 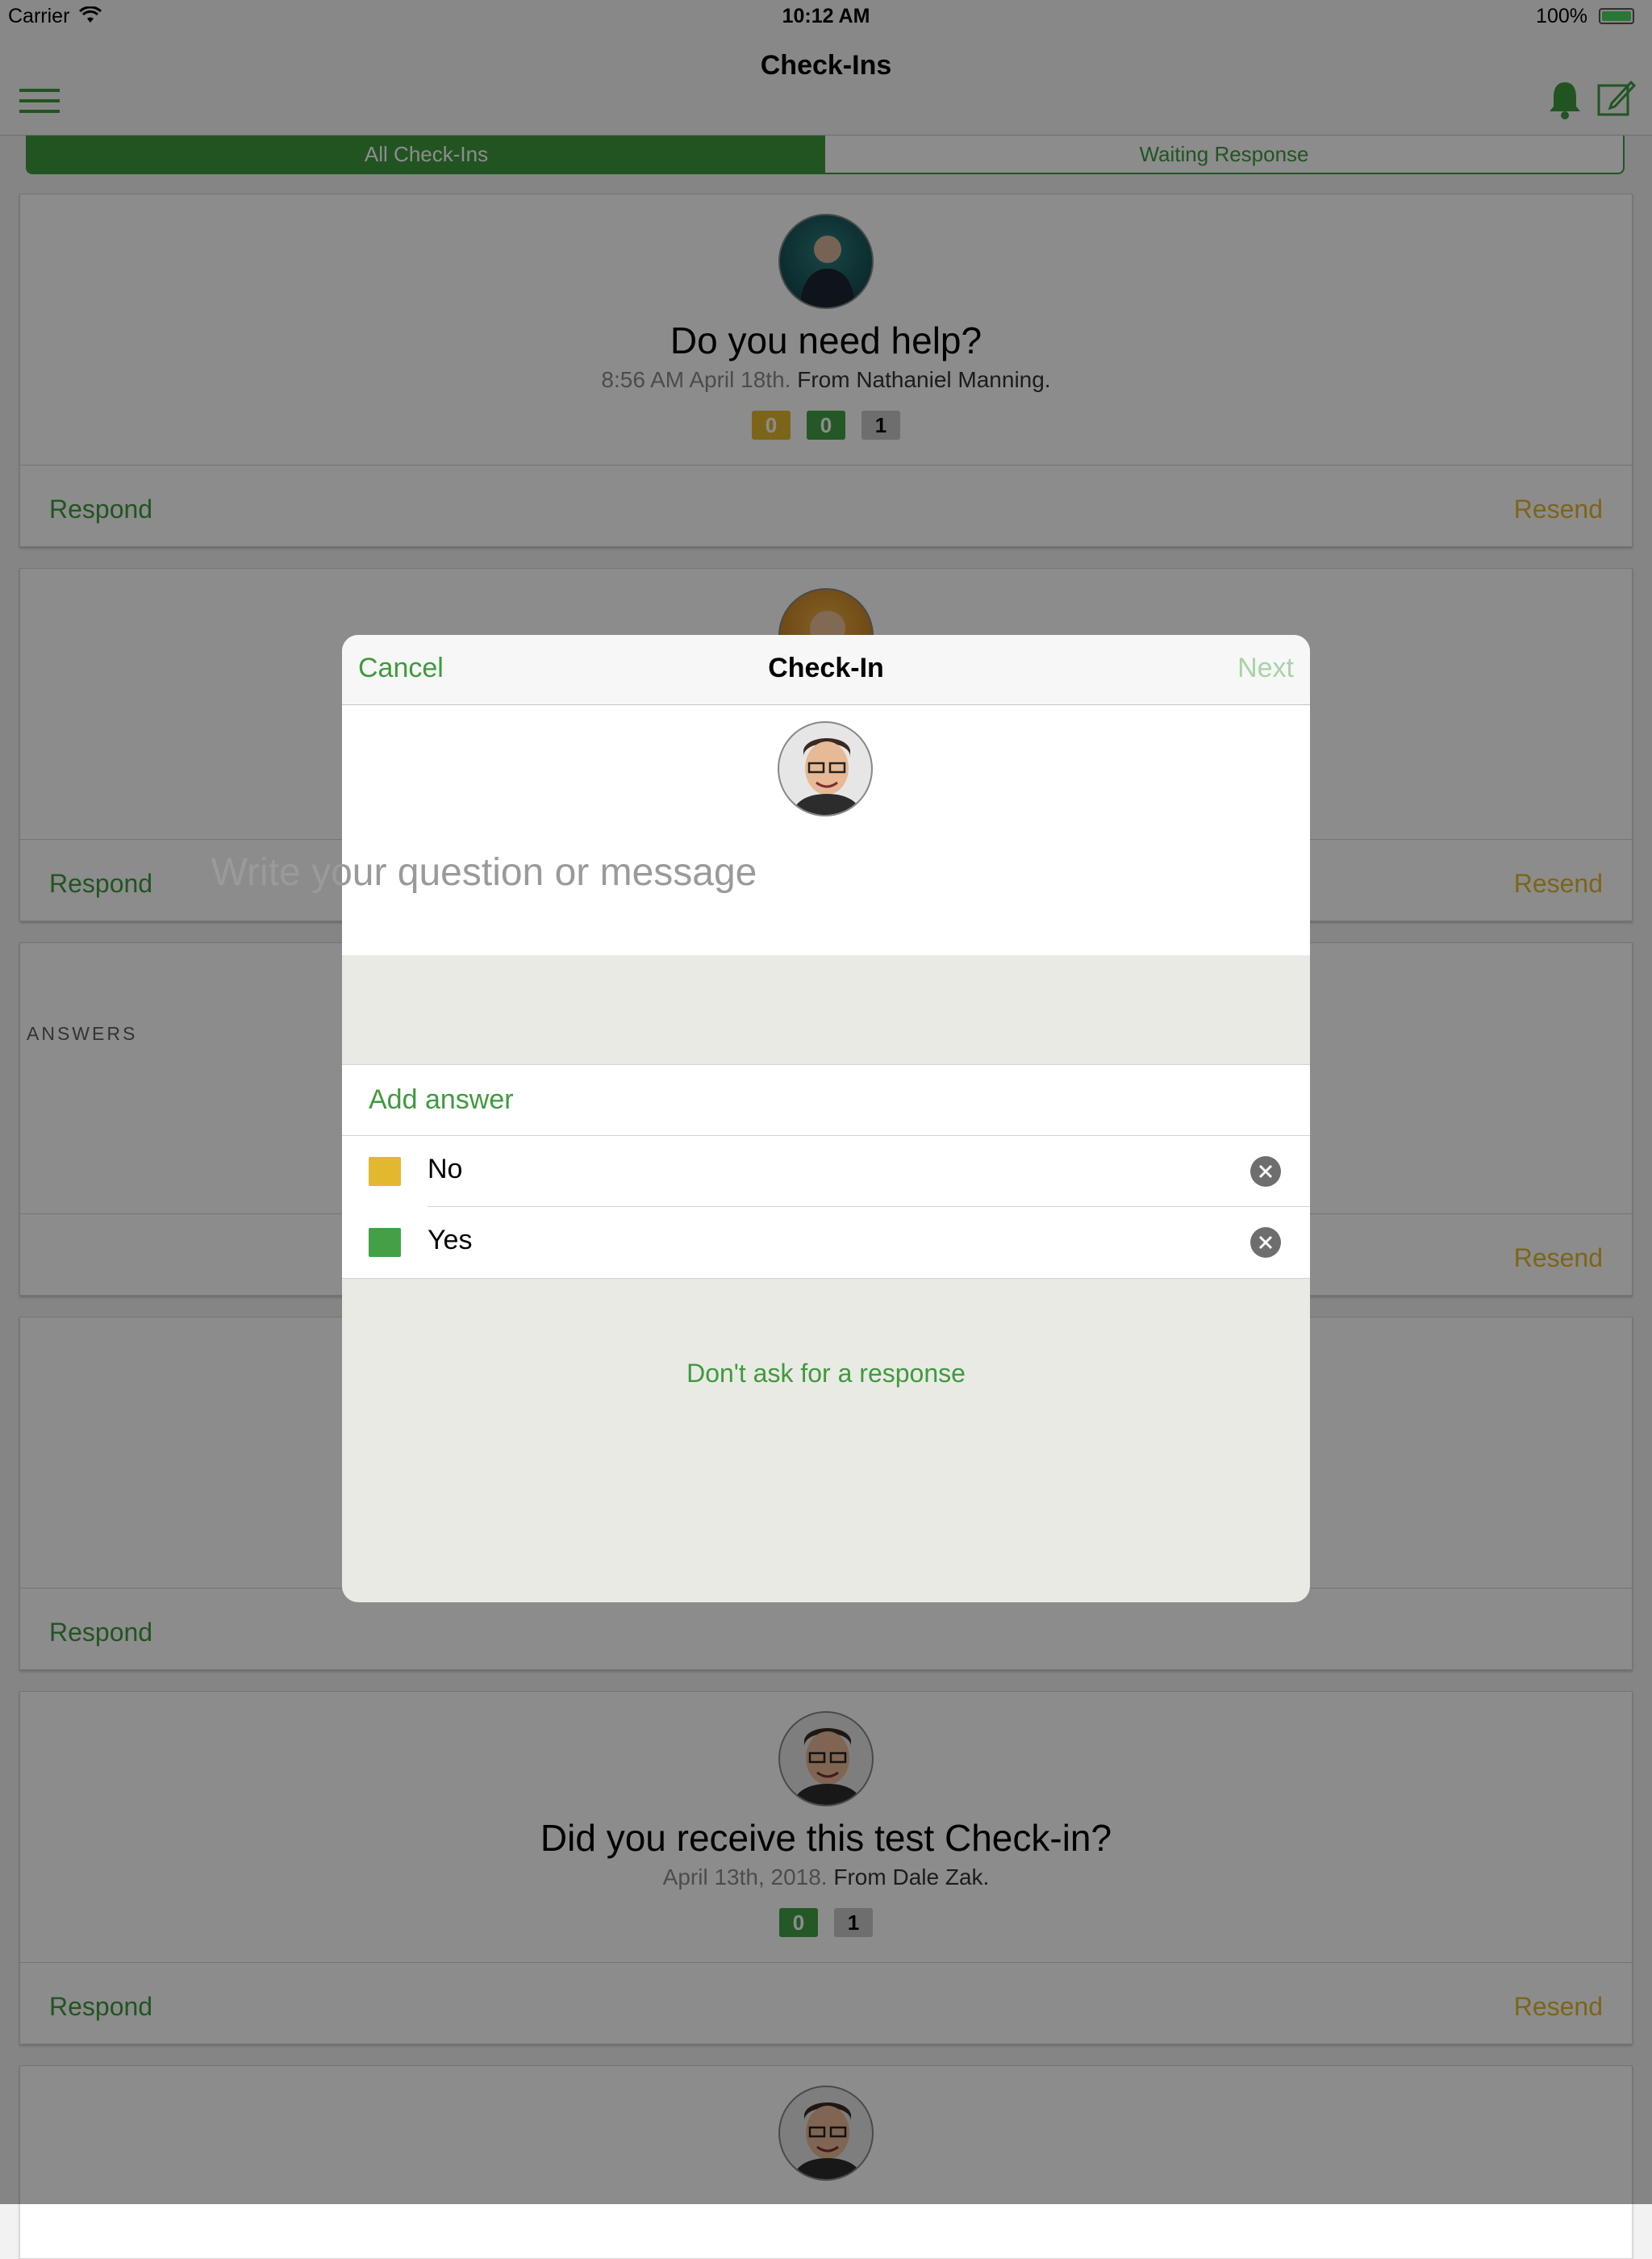 What do you see at coordinates (826, 1101) in the screenshot?
I see `add-answer-row: Add answer` at bounding box center [826, 1101].